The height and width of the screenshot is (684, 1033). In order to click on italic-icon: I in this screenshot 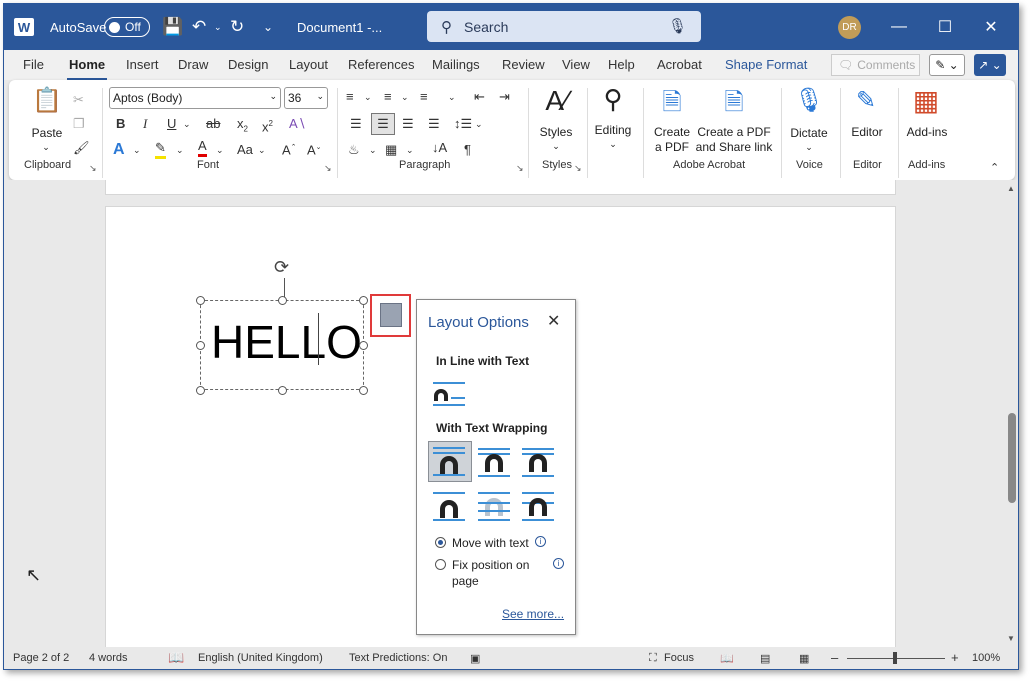, I will do `click(145, 124)`.